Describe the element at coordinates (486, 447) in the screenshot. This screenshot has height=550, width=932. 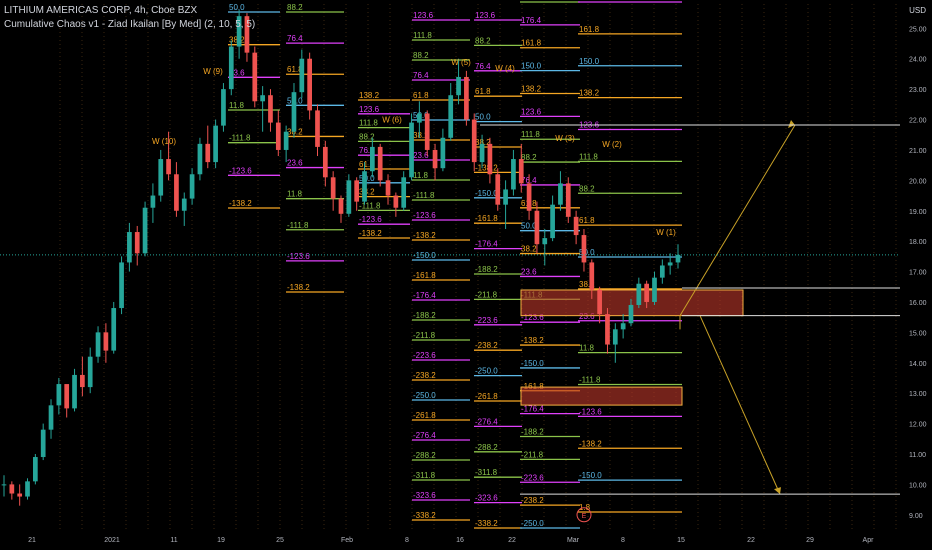
I see `fib-level-label: -288.2` at that location.